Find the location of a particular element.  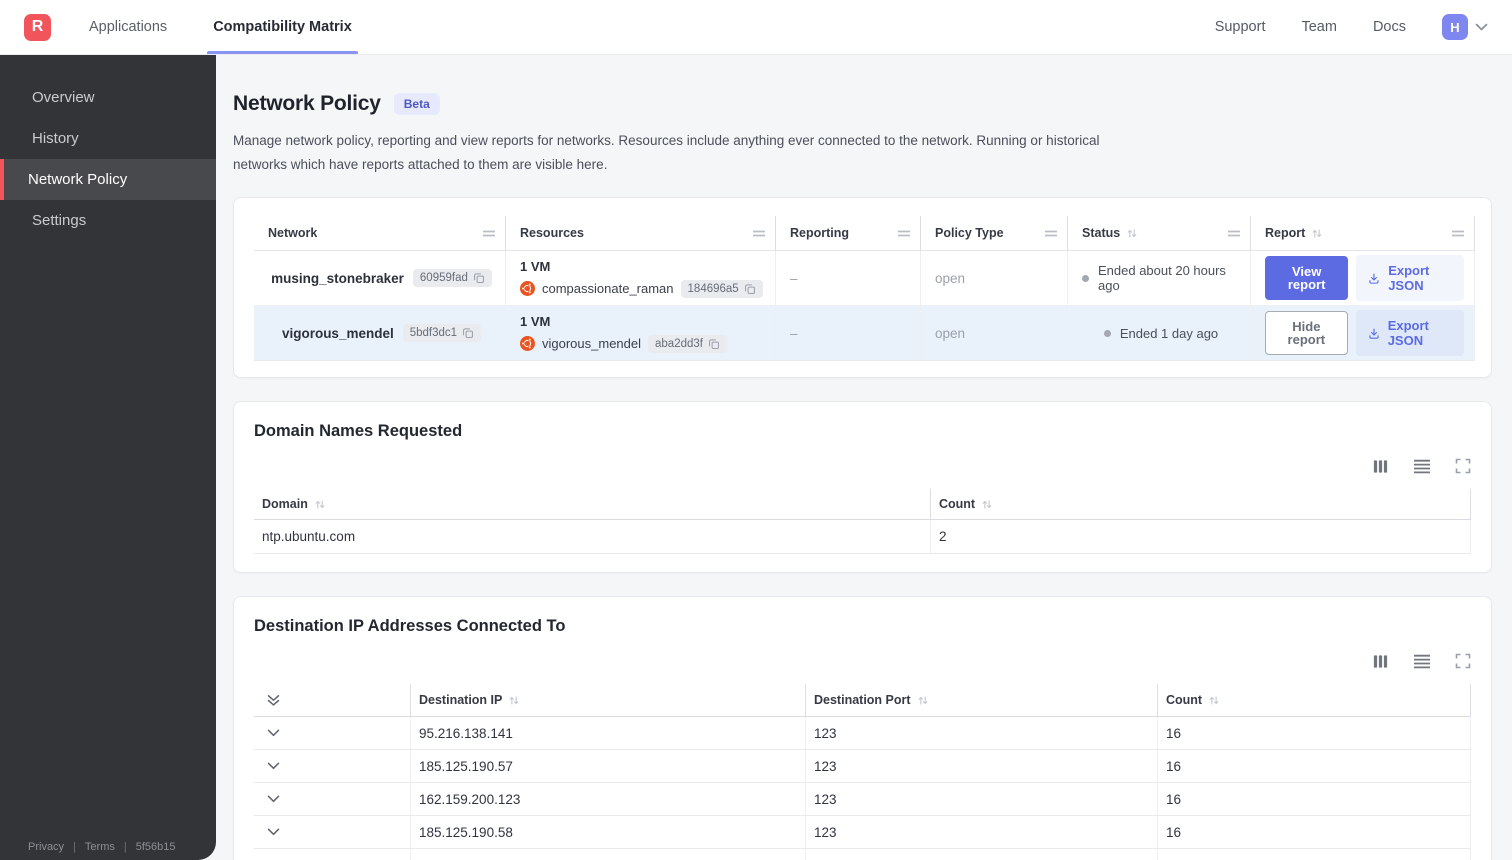

nav-link: Docs is located at coordinates (1389, 27).